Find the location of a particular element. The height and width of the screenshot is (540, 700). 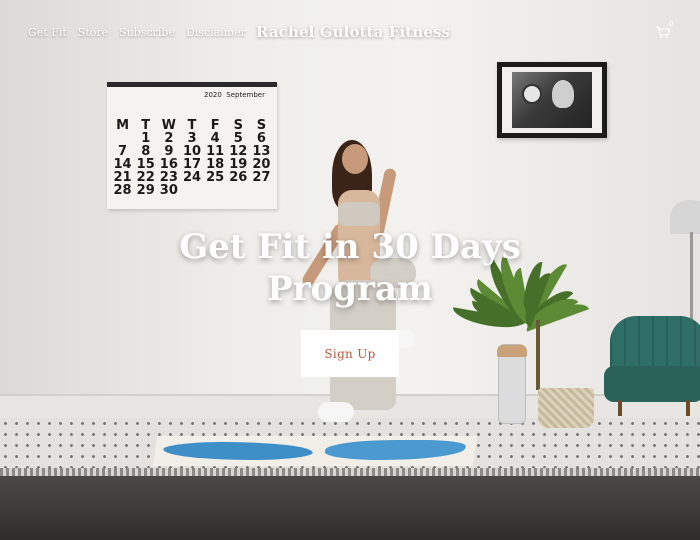

portrait-photo is located at coordinates (552, 100).